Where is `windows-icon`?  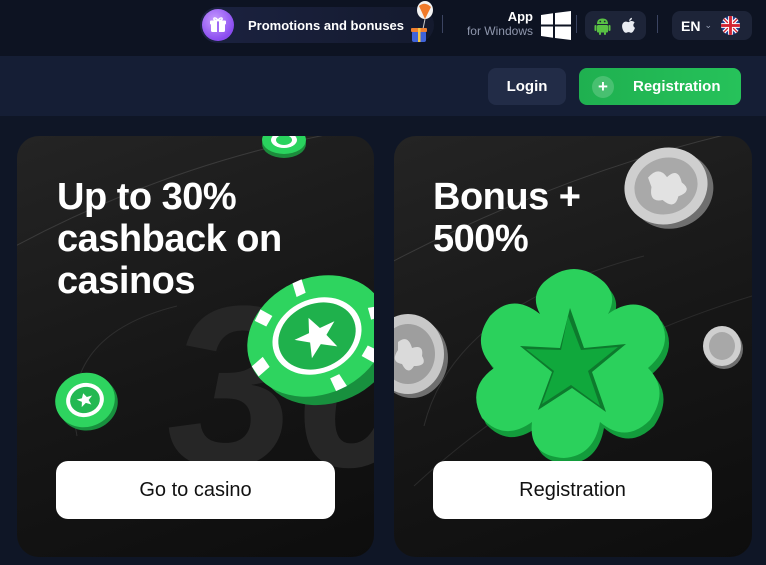
windows-icon is located at coordinates (556, 25).